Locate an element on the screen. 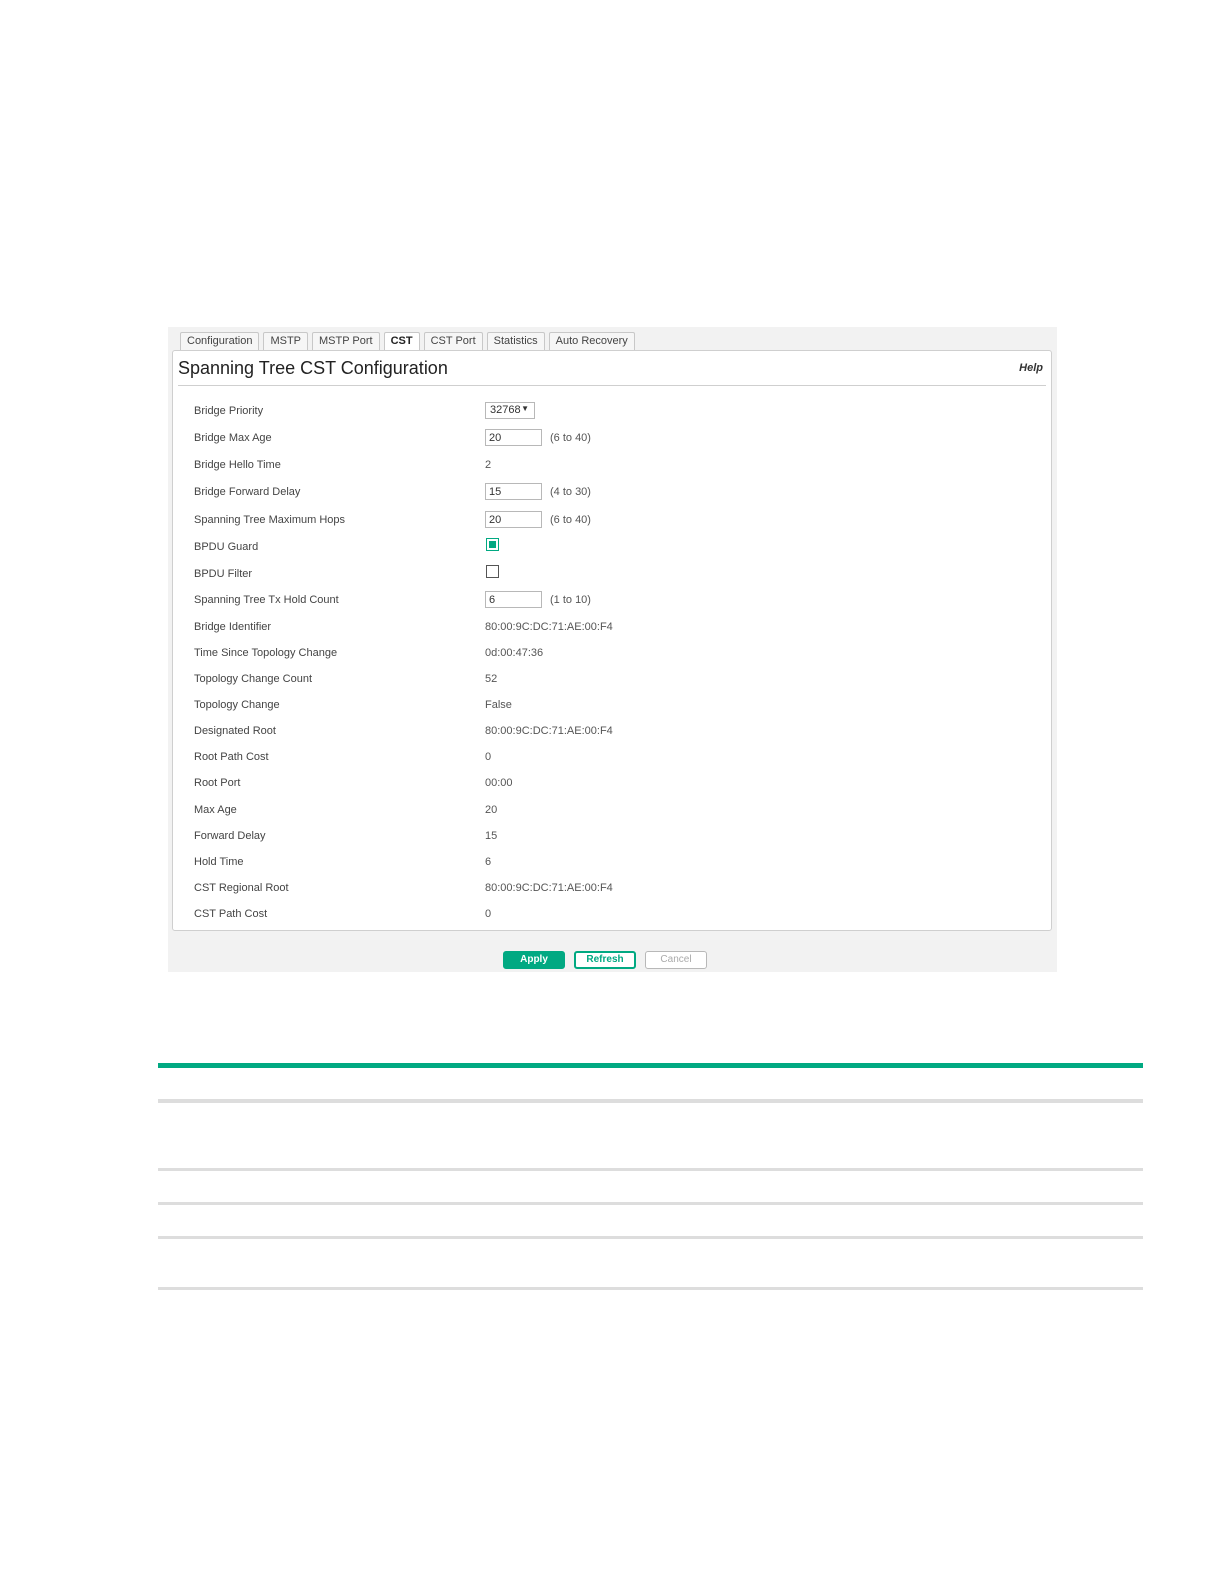 The image size is (1224, 1584). bridge-forward-delay-label: Bridge Forward Delay is located at coordinates (247, 492).